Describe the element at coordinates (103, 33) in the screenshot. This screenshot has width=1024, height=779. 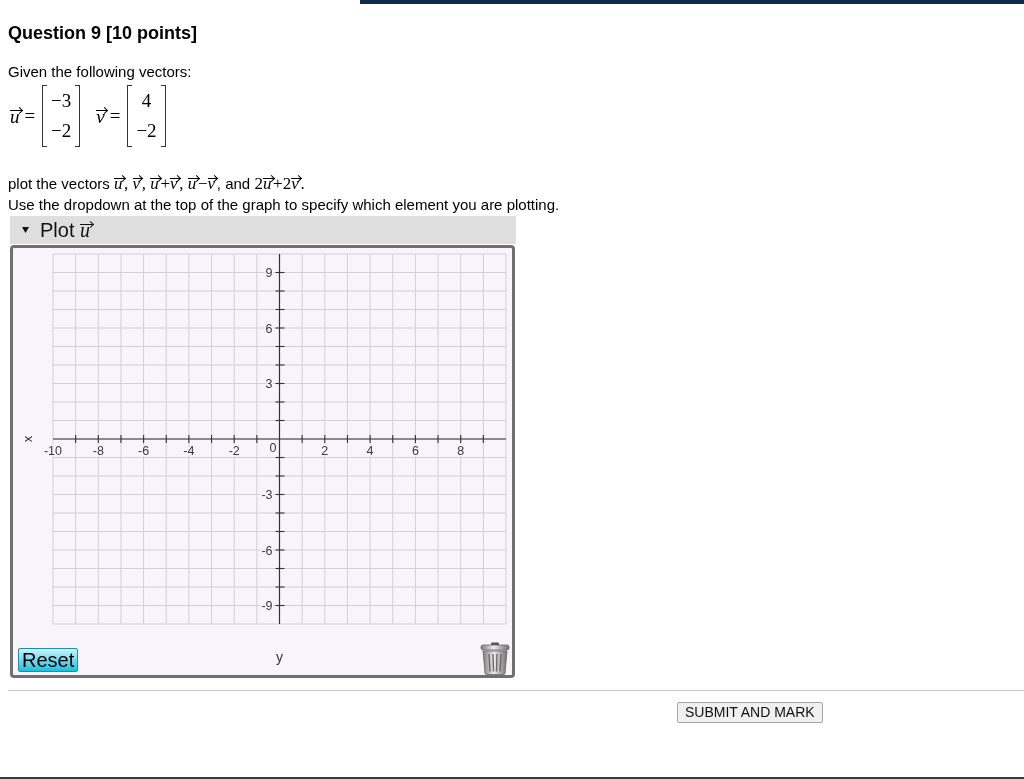
I see `question-title: Question 9 [10 points]` at that location.